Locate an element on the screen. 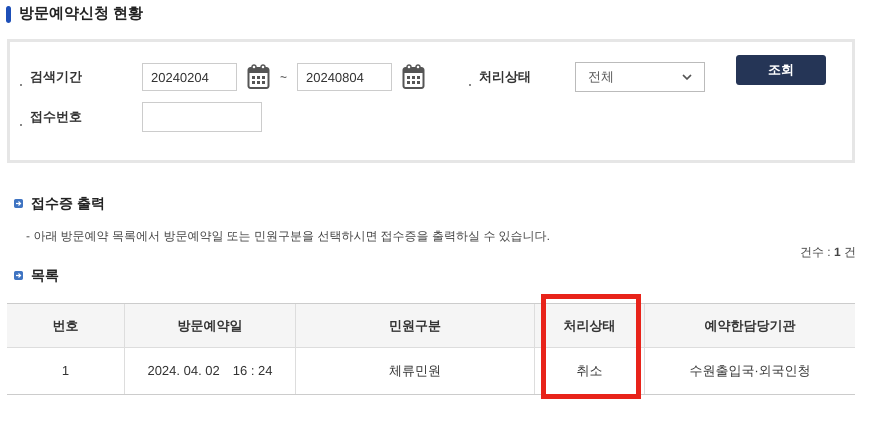 The image size is (872, 425). status-select: 전체 is located at coordinates (640, 77).